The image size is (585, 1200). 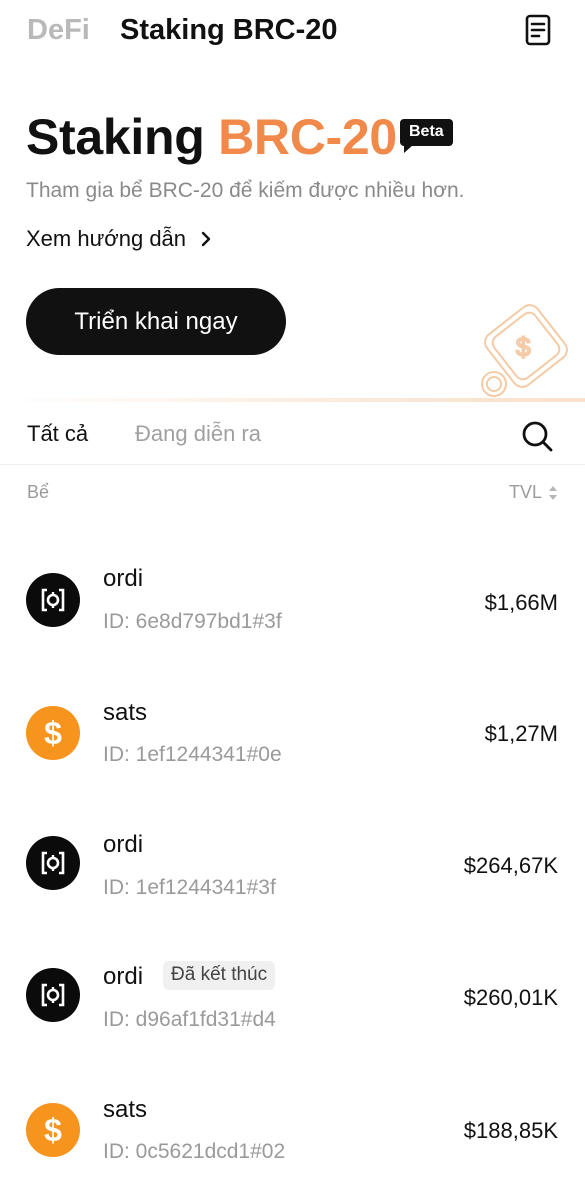 I want to click on pool-tvl: $264,67K, so click(x=510, y=865).